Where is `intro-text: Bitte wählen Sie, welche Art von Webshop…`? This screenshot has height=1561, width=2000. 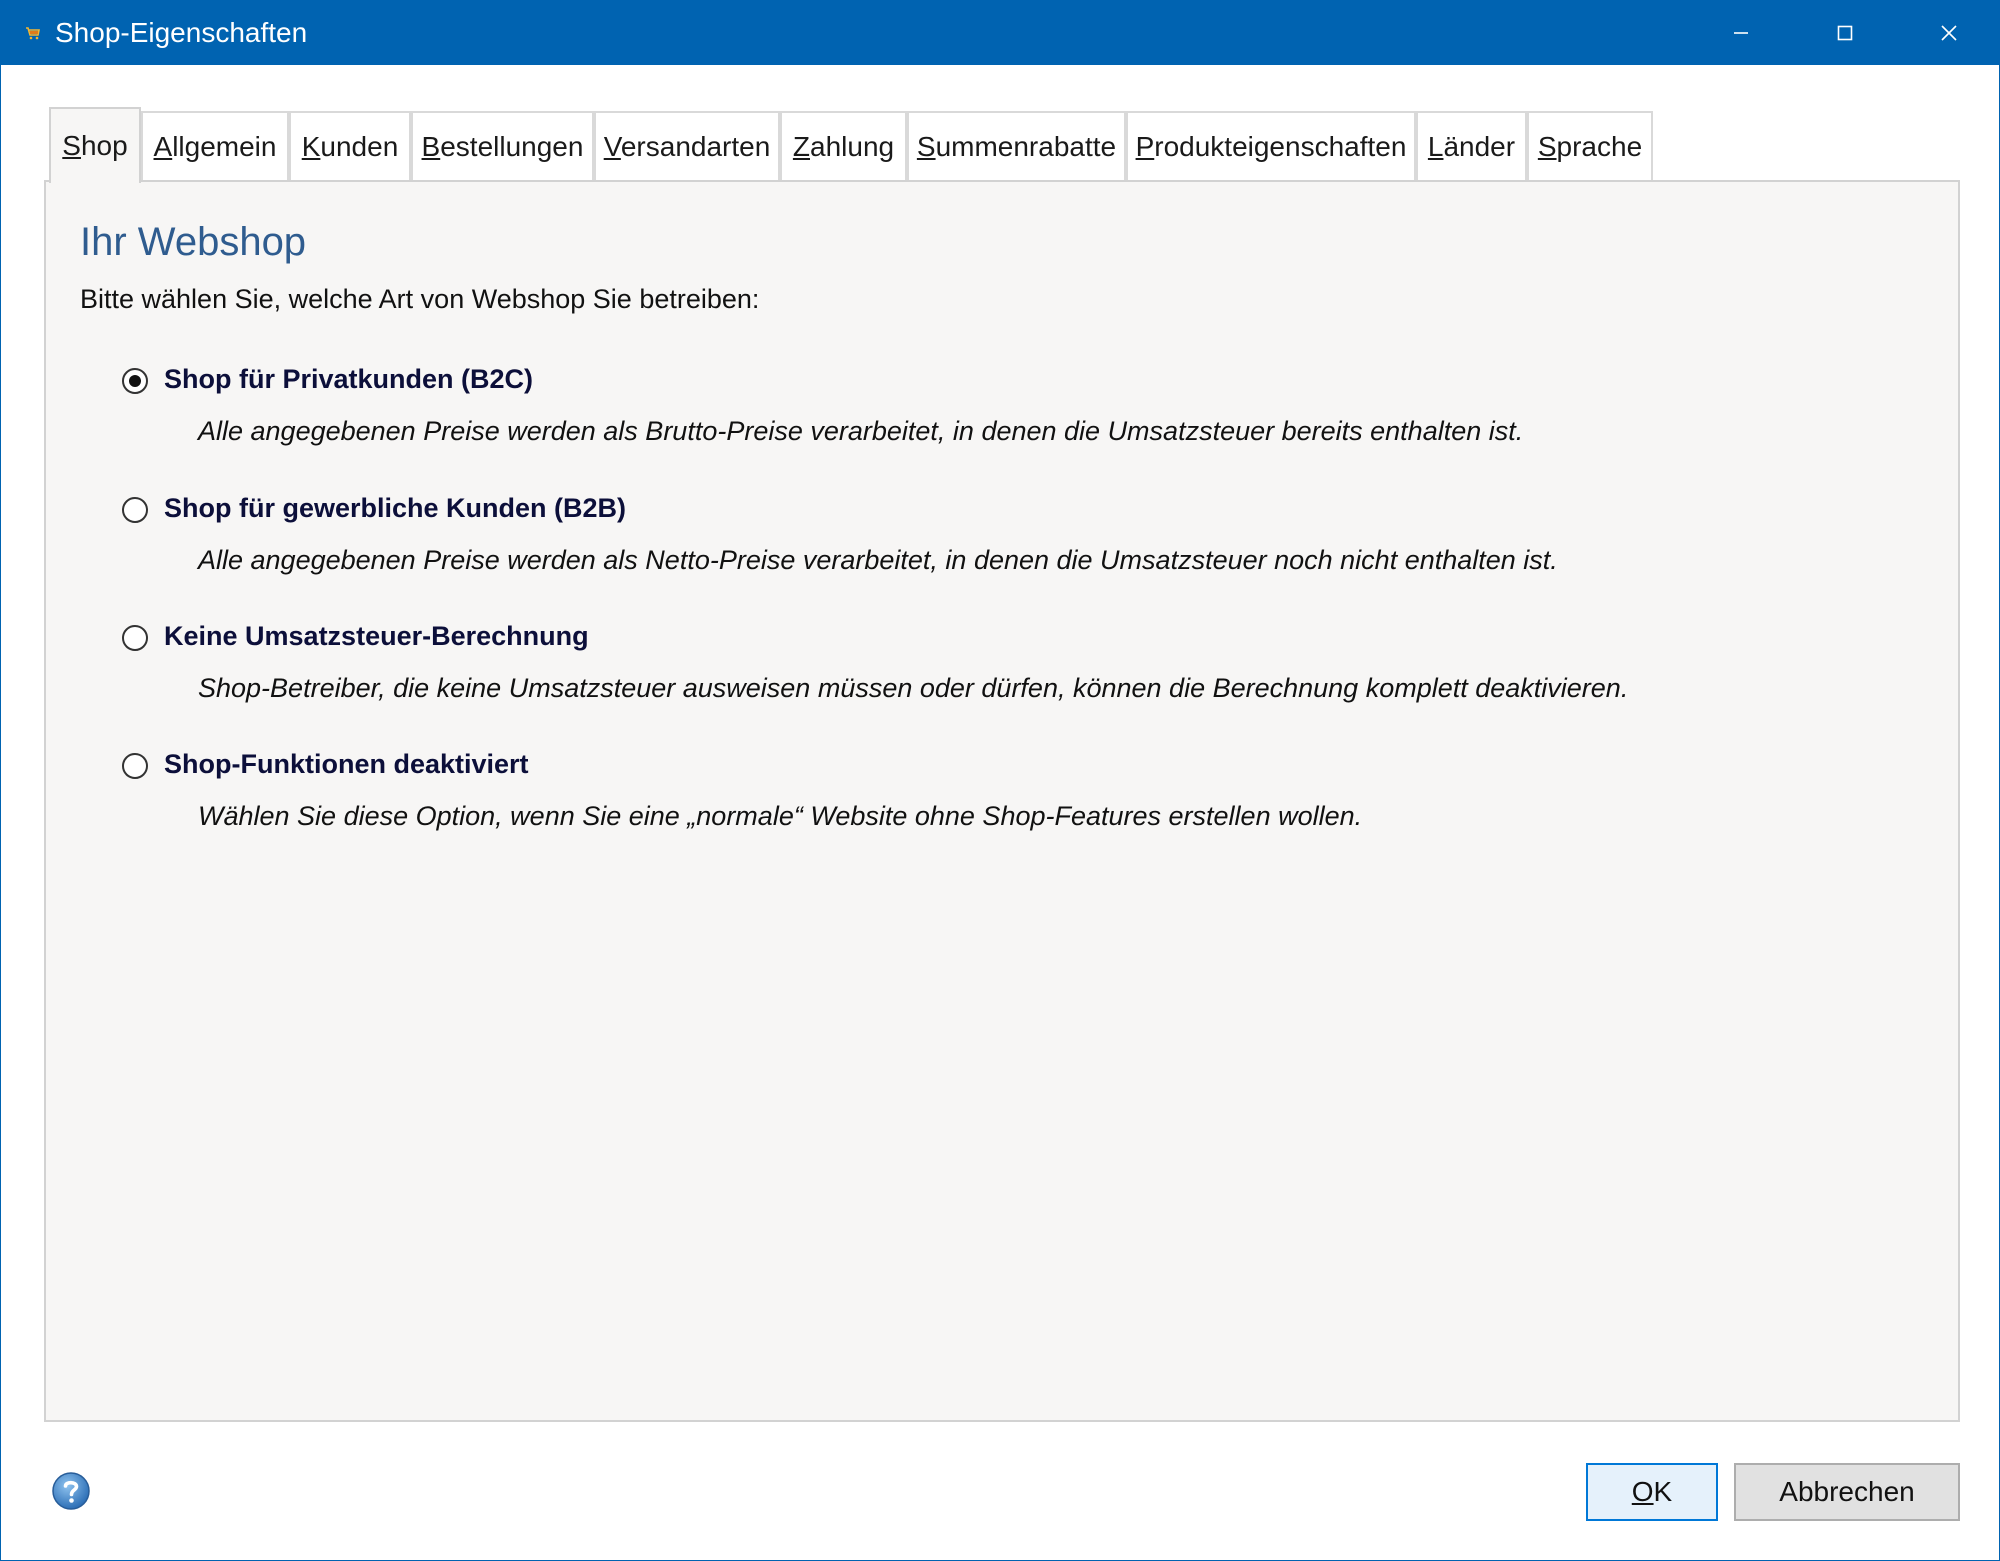 intro-text: Bitte wählen Sie, welche Art von Webshop… is located at coordinates (420, 299).